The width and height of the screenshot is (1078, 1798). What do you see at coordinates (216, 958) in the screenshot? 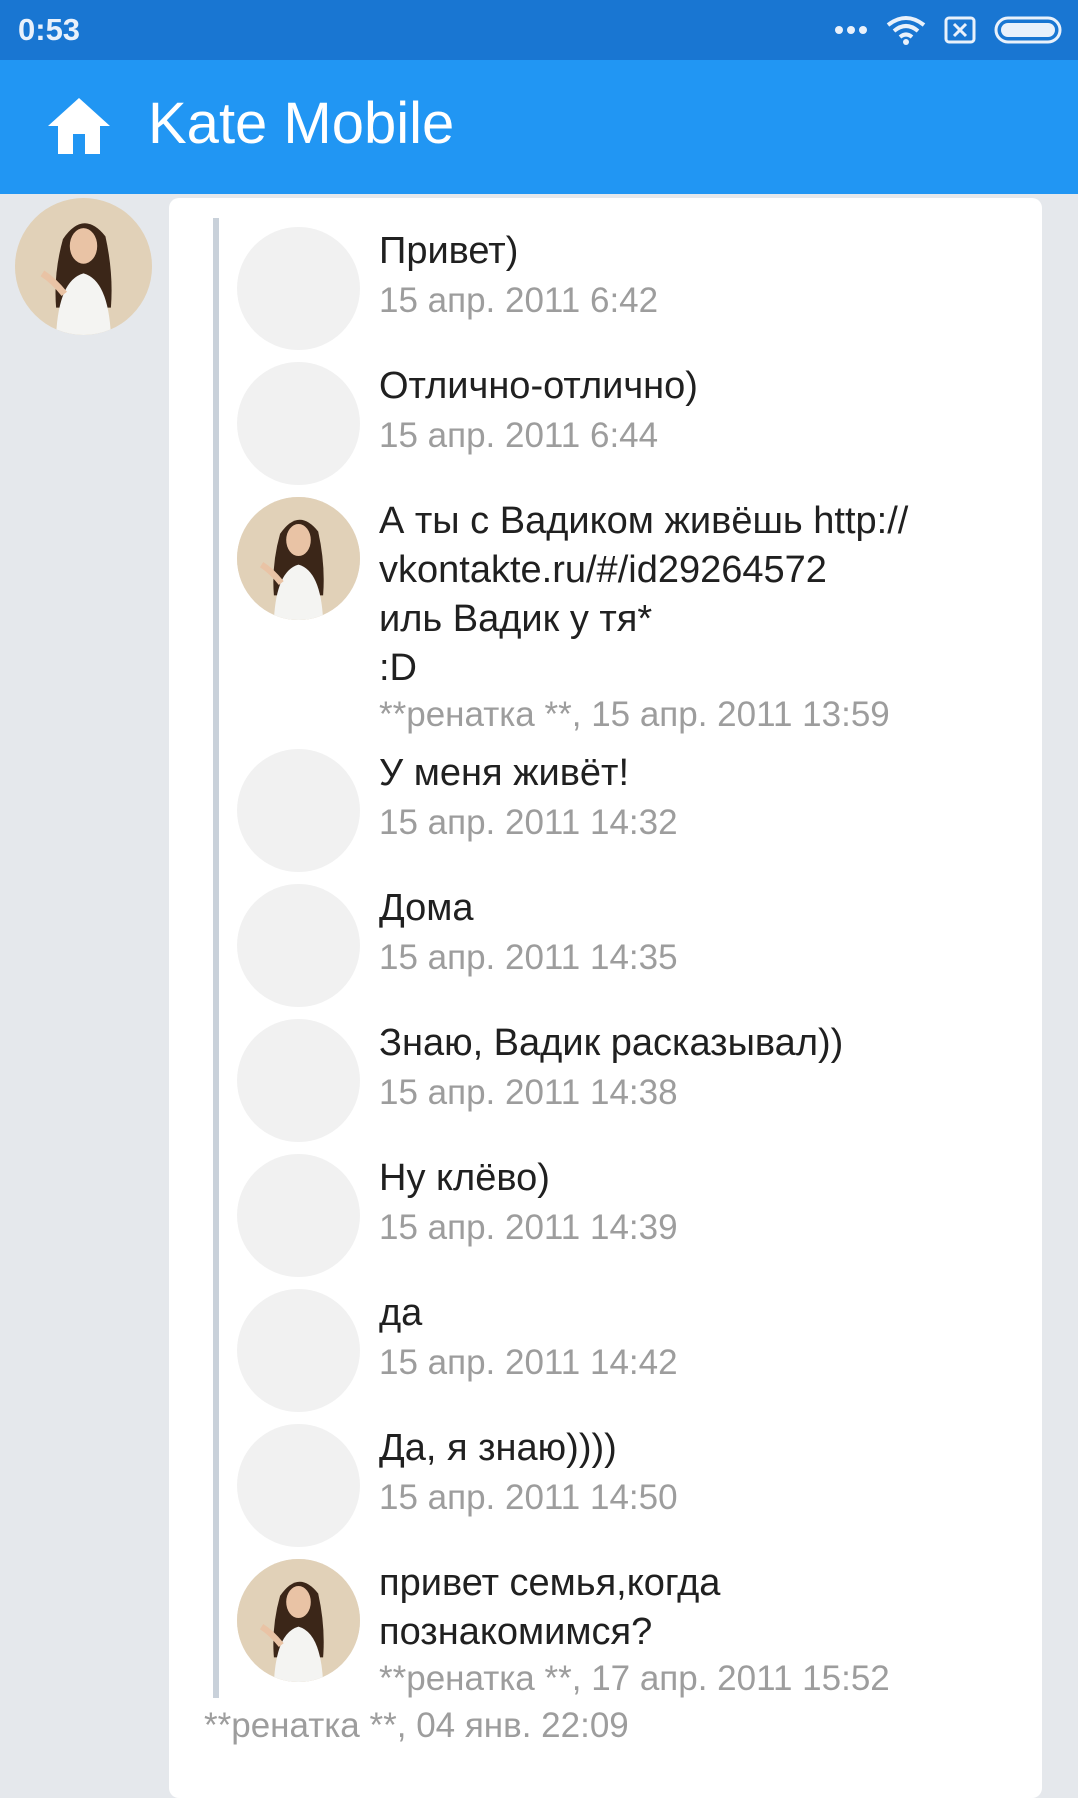
I see `quote-bar` at bounding box center [216, 958].